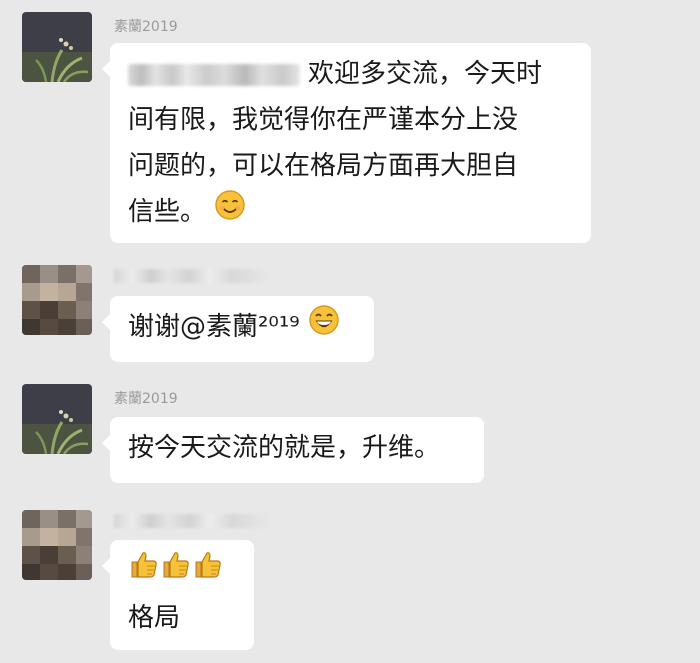  I want to click on message-bubble: 按今天交流的就是，升维。, so click(293, 450).